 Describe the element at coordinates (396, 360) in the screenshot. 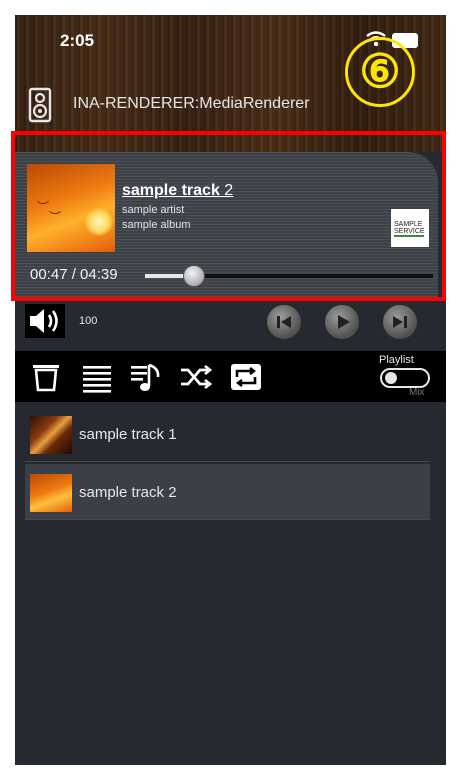

I see `playlist-mode-label: Playlist` at that location.